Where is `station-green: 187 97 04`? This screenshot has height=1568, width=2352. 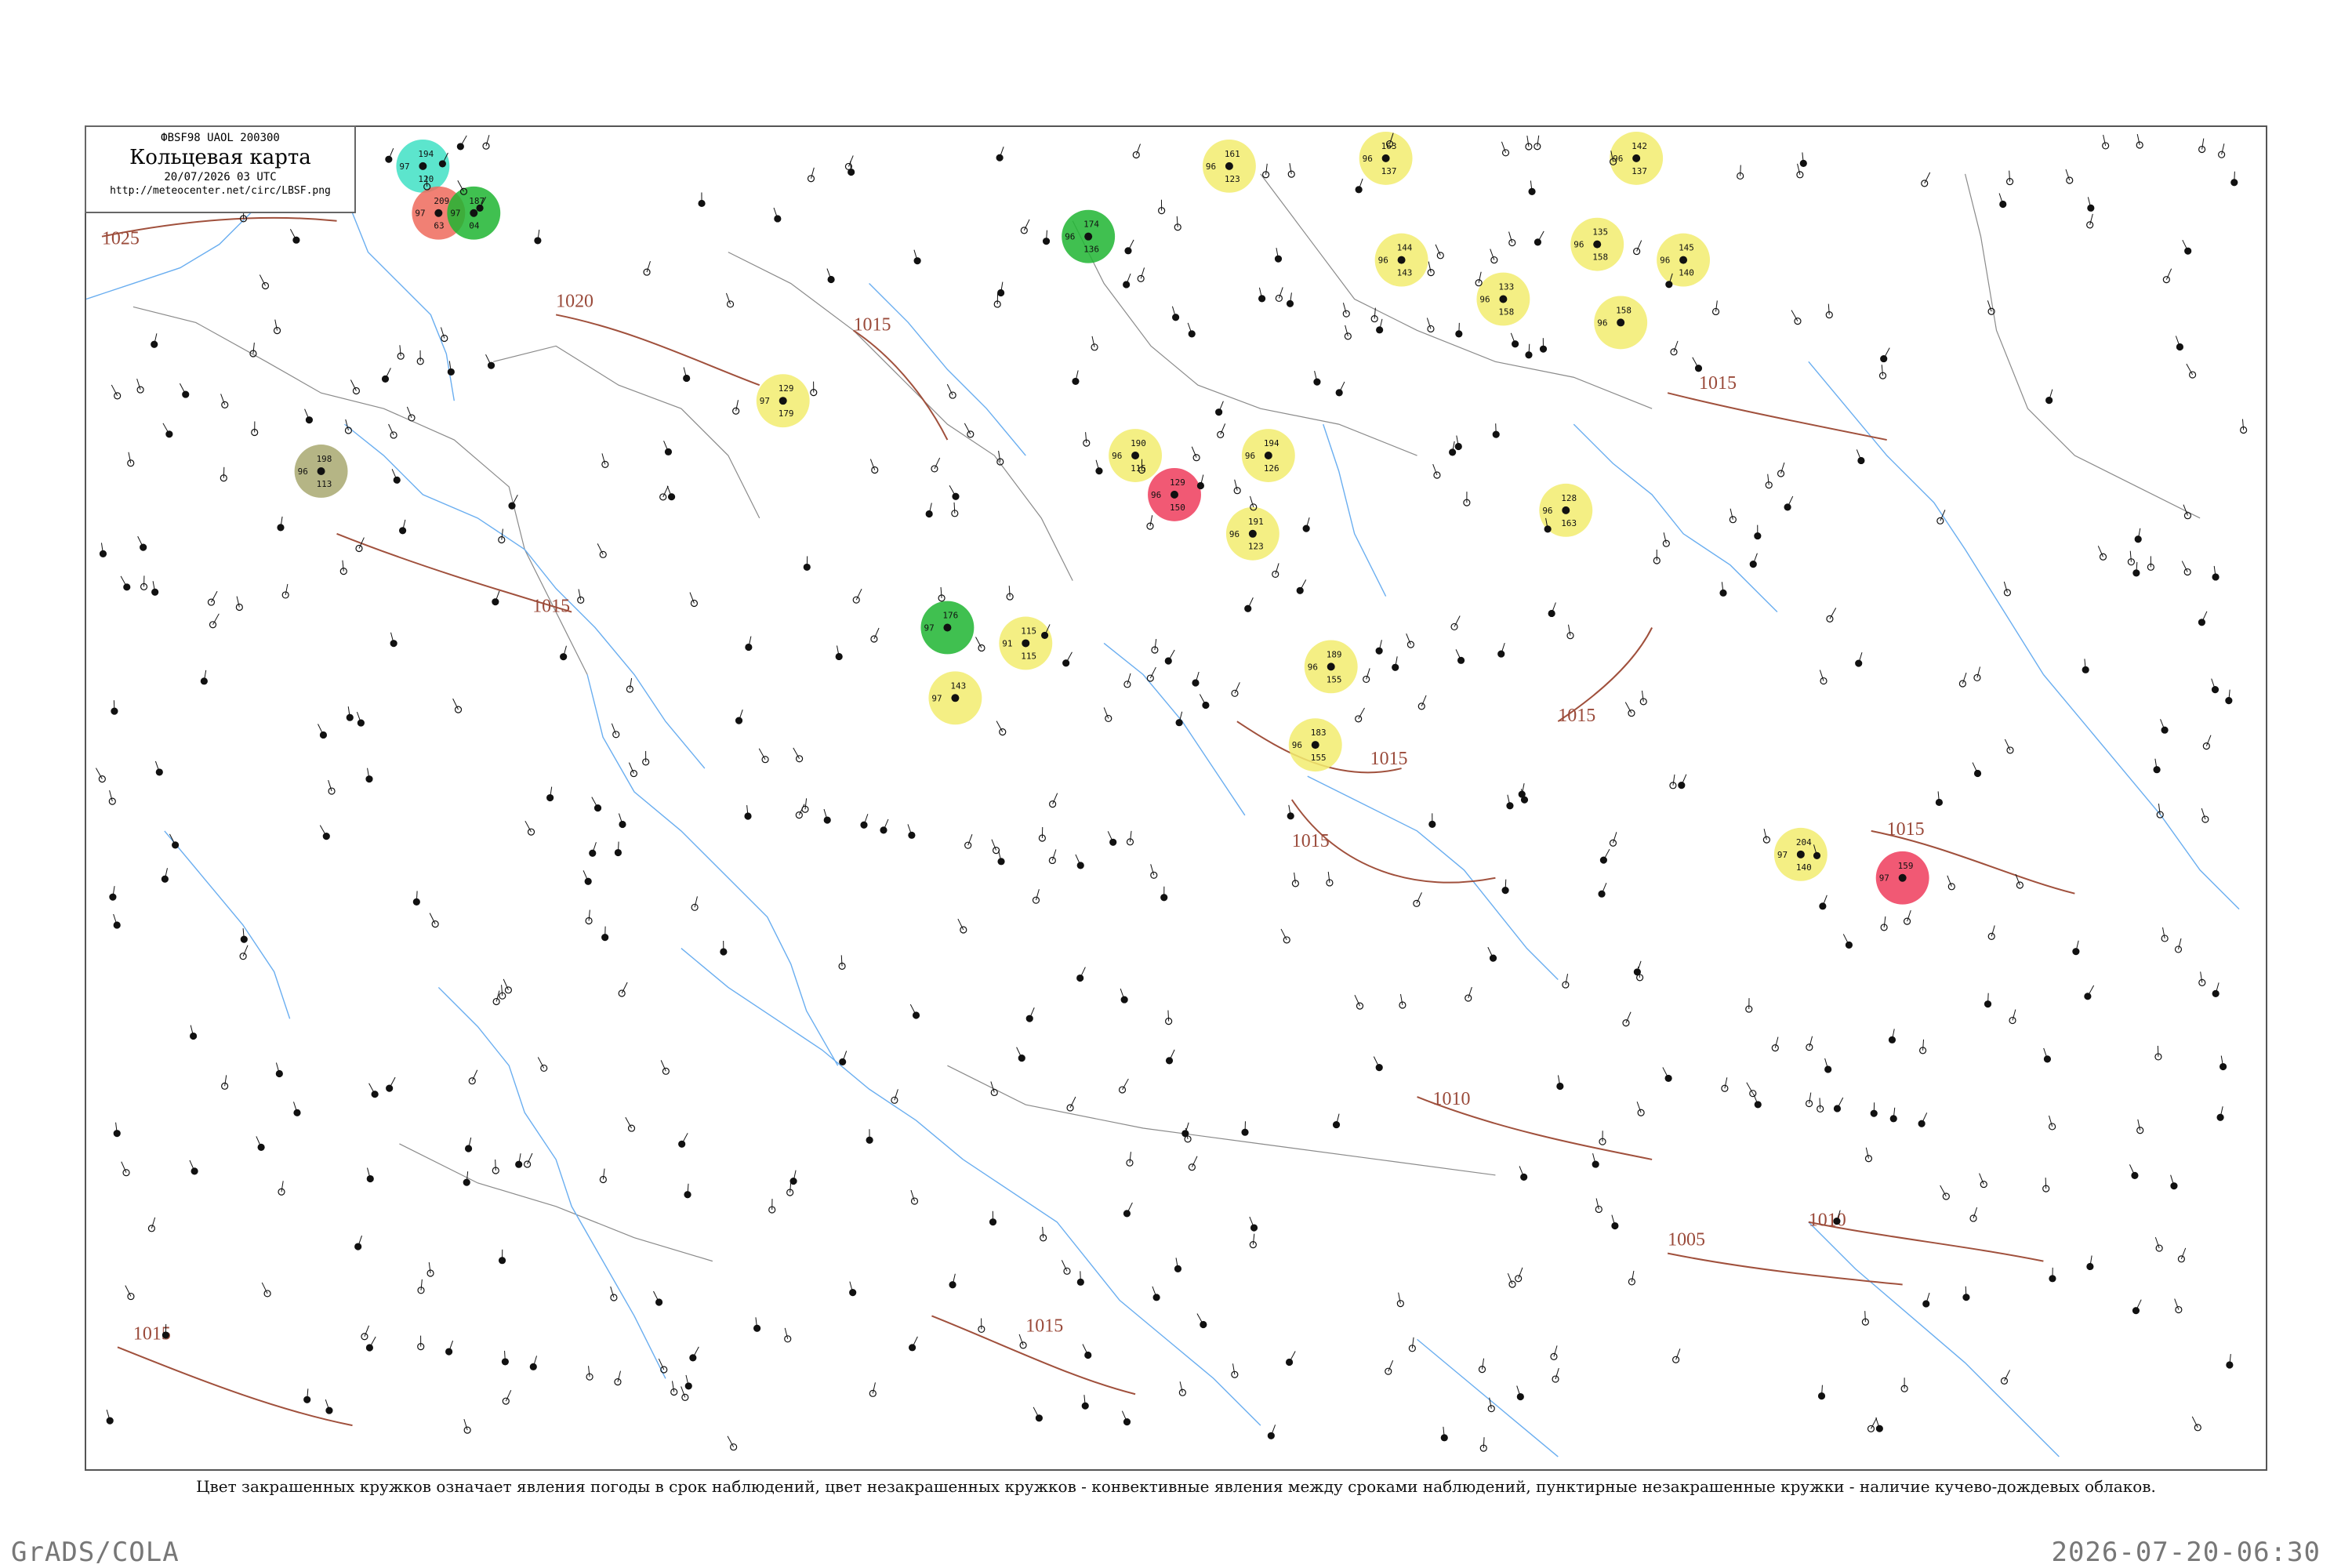 station-green: 187 97 04 is located at coordinates (474, 213).